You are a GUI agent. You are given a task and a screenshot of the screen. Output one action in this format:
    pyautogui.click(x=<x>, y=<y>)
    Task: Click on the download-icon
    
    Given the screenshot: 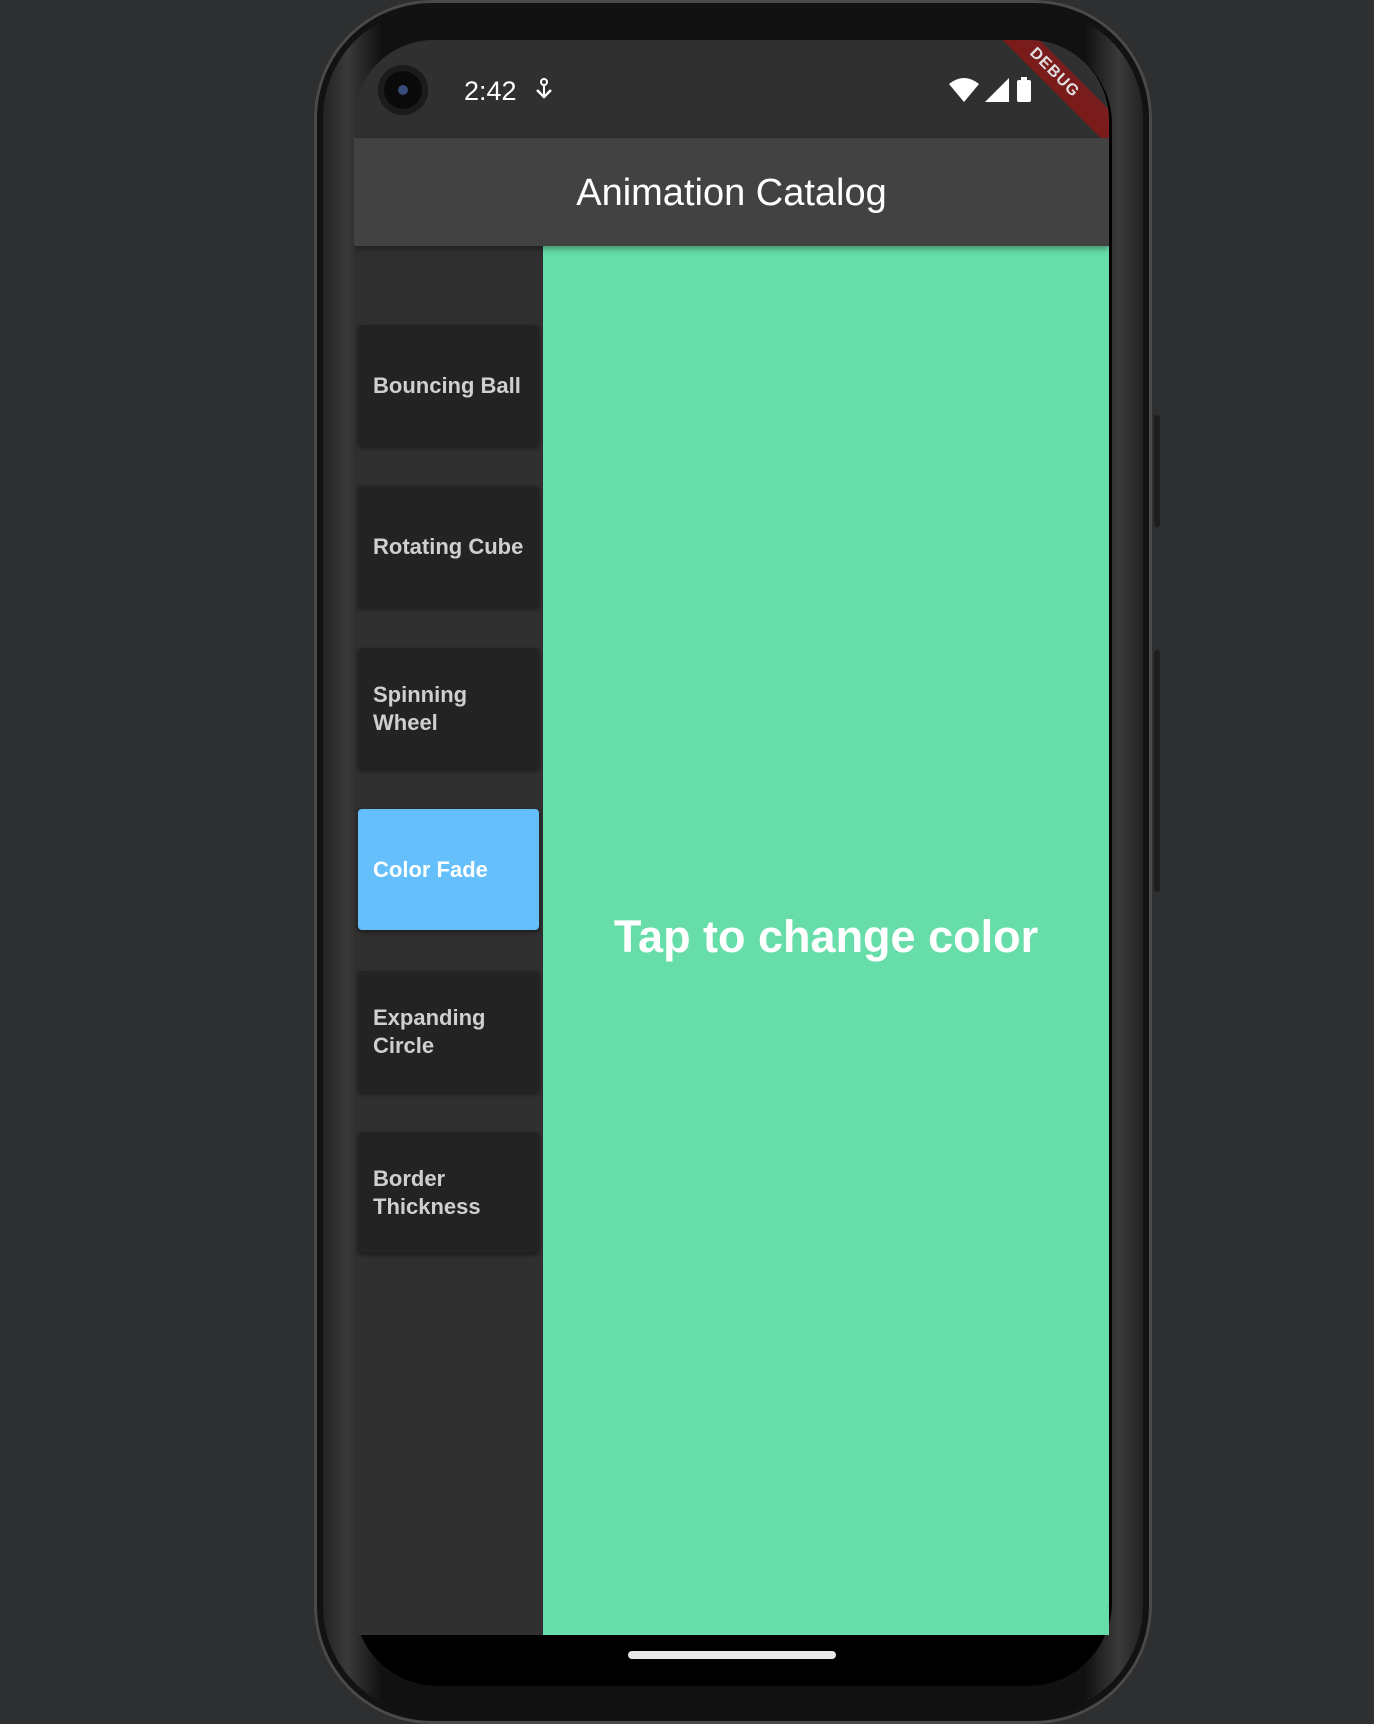 What is the action you would take?
    pyautogui.click(x=544, y=88)
    